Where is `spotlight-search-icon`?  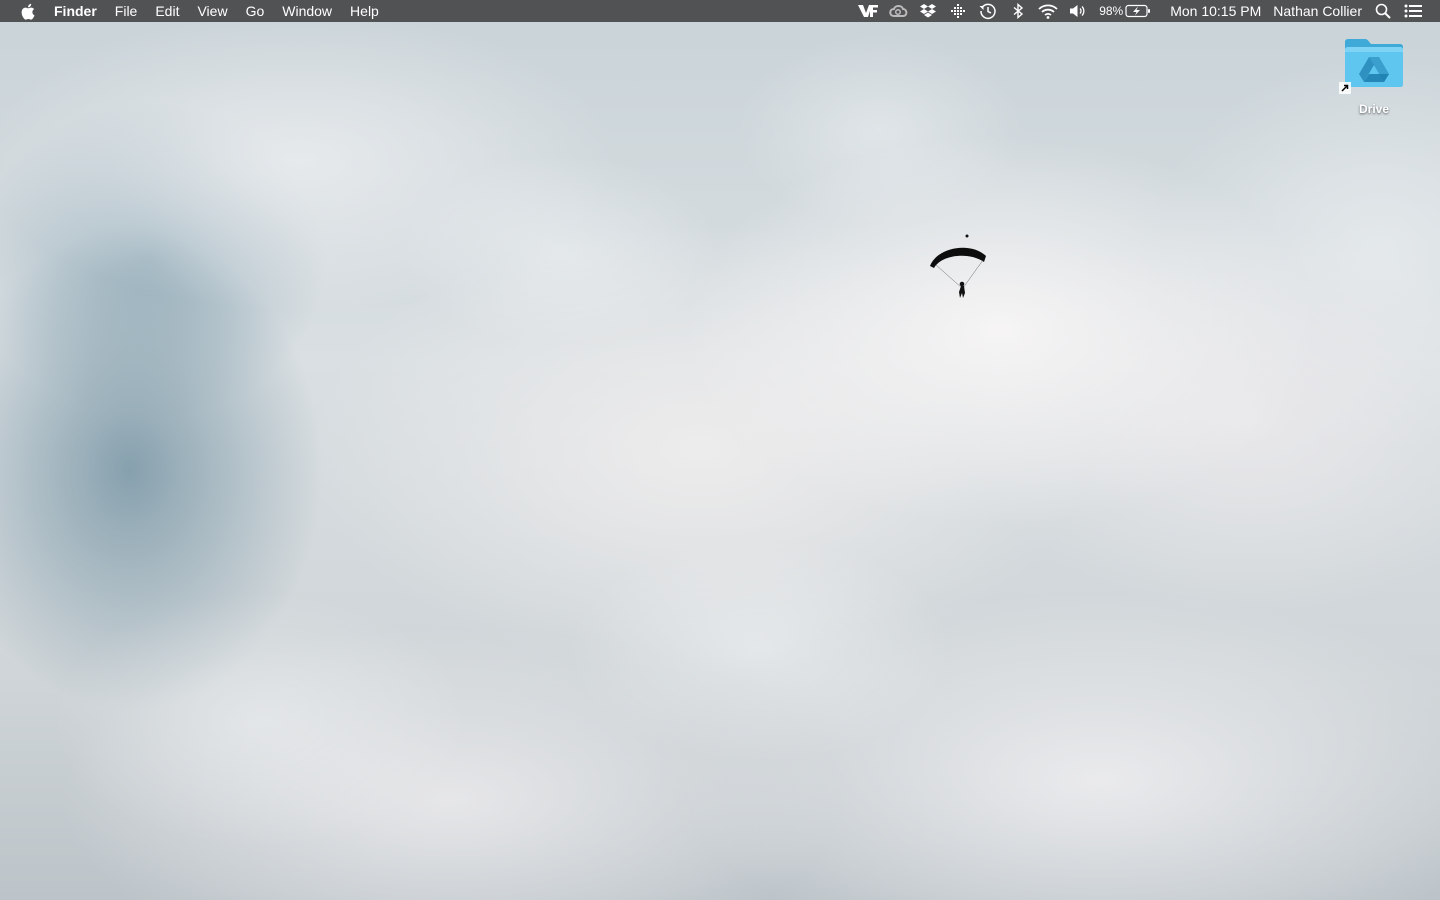
spotlight-search-icon is located at coordinates (1383, 11).